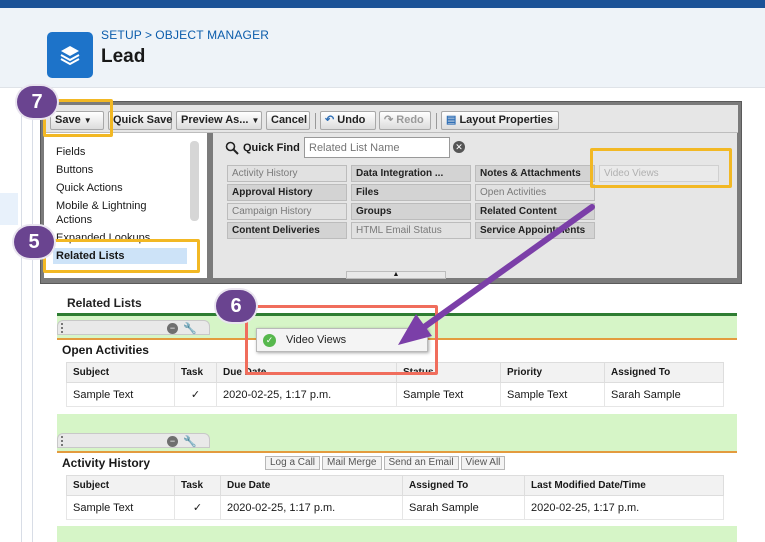 This screenshot has width=765, height=542. What do you see at coordinates (236, 306) in the screenshot?
I see `step-callout-6: 6` at bounding box center [236, 306].